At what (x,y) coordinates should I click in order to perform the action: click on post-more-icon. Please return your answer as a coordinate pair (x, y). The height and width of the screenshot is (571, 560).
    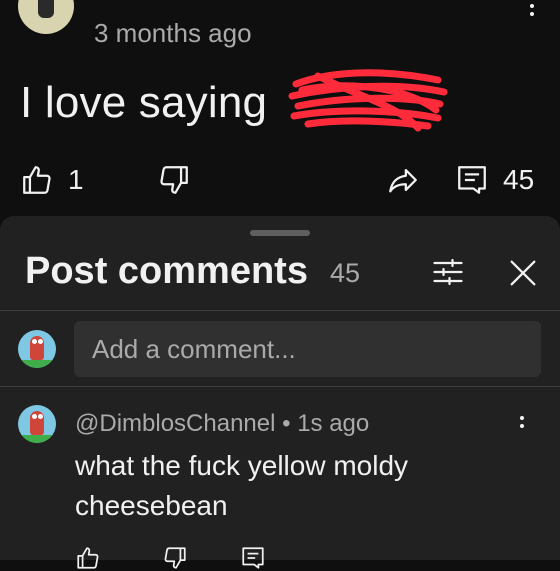
    Looking at the image, I should click on (532, 15).